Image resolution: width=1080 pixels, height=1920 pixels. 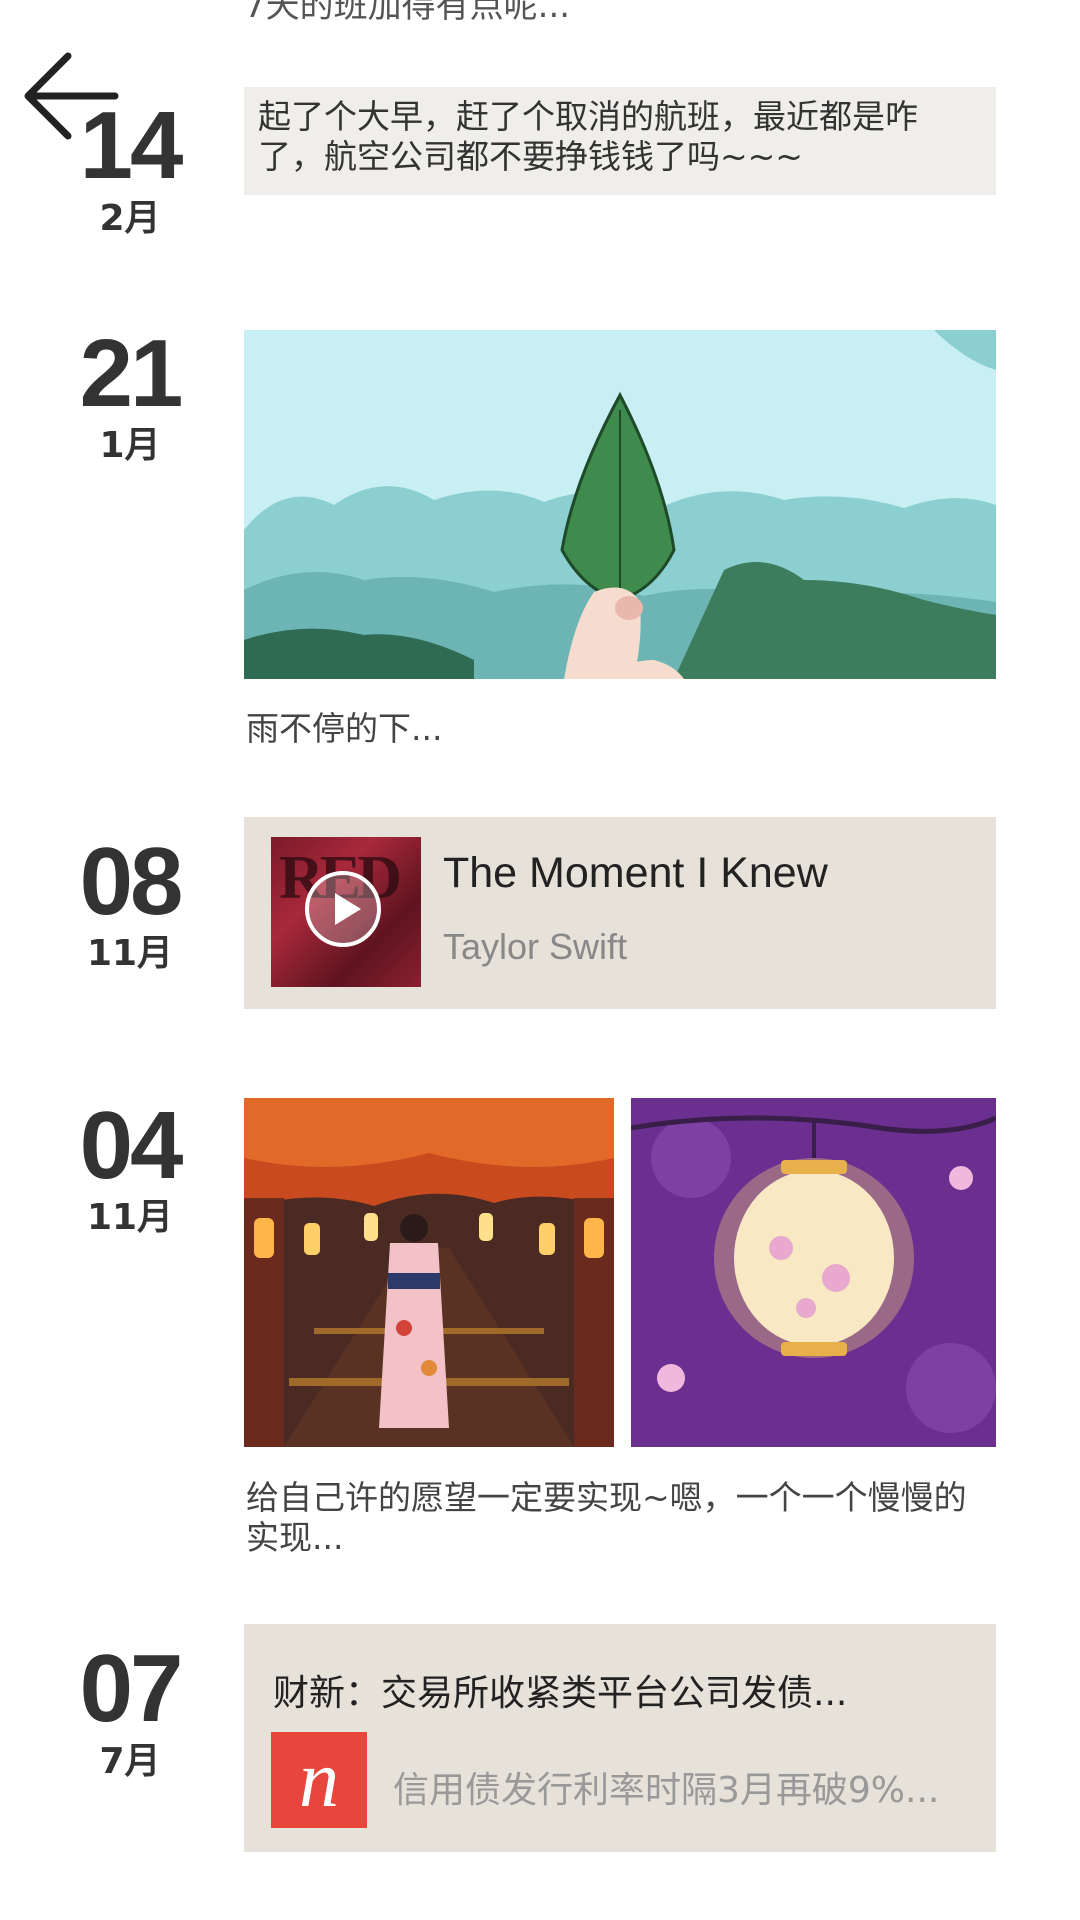 I want to click on caixin-logo-icon: n, so click(x=319, y=1780).